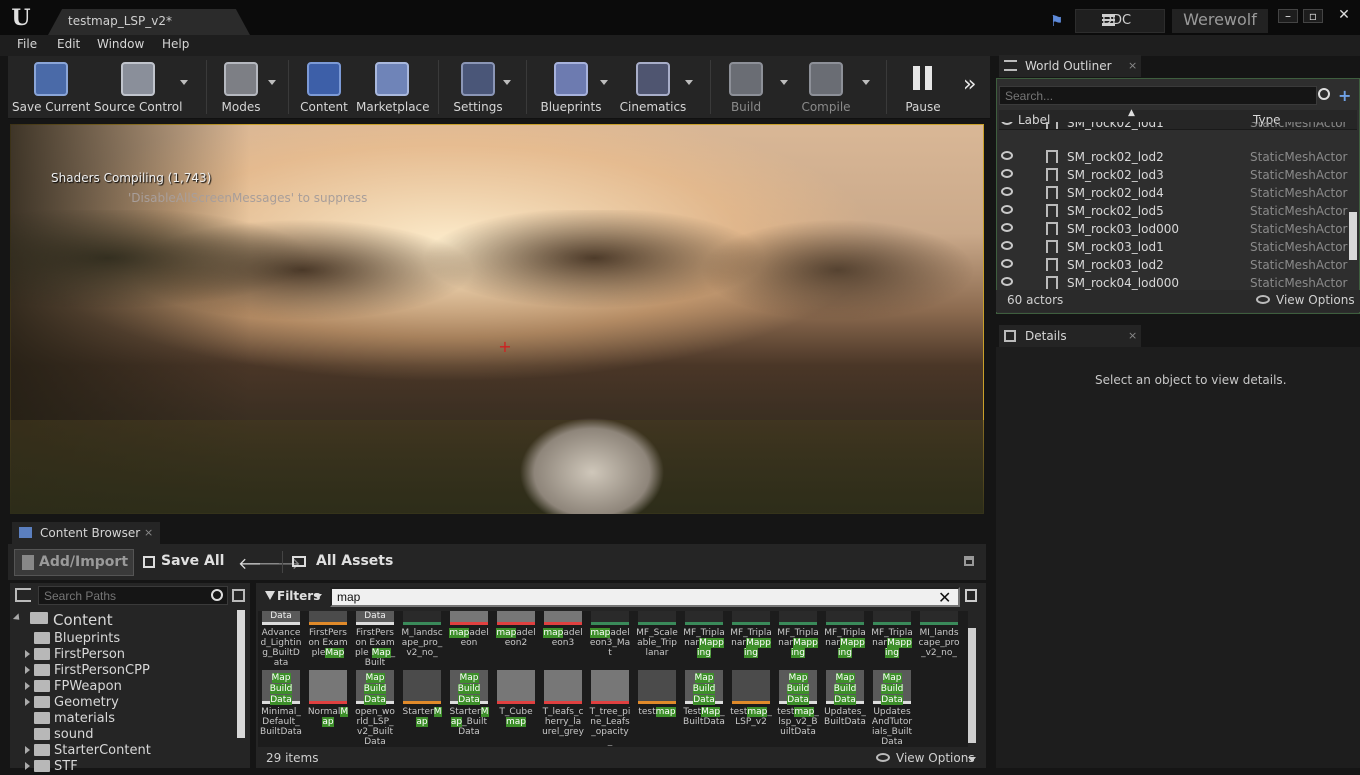 Image resolution: width=1360 pixels, height=775 pixels. I want to click on ddc-button: DDC, so click(1120, 21).